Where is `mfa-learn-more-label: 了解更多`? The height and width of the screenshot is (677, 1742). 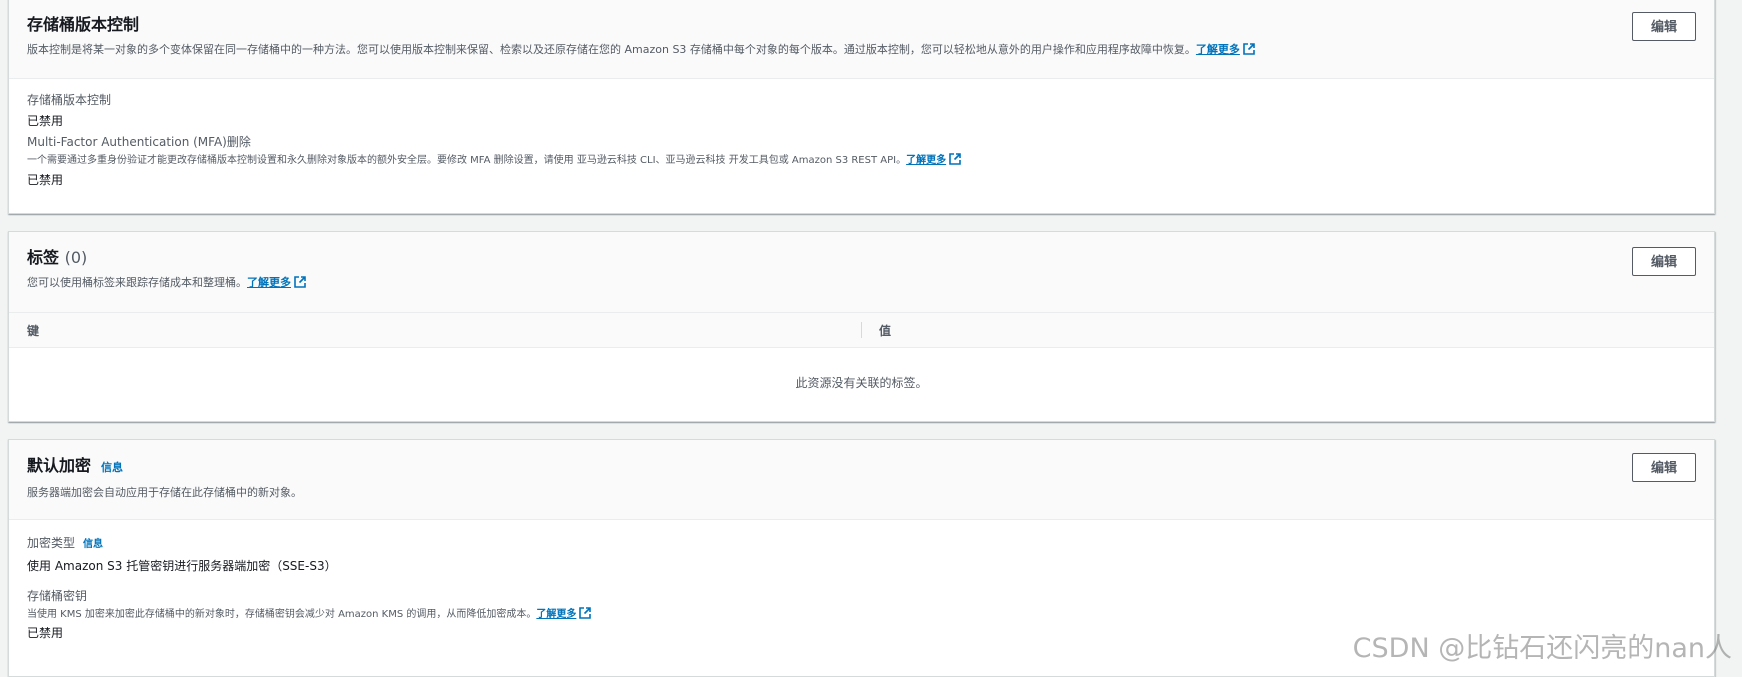 mfa-learn-more-label: 了解更多 is located at coordinates (926, 160).